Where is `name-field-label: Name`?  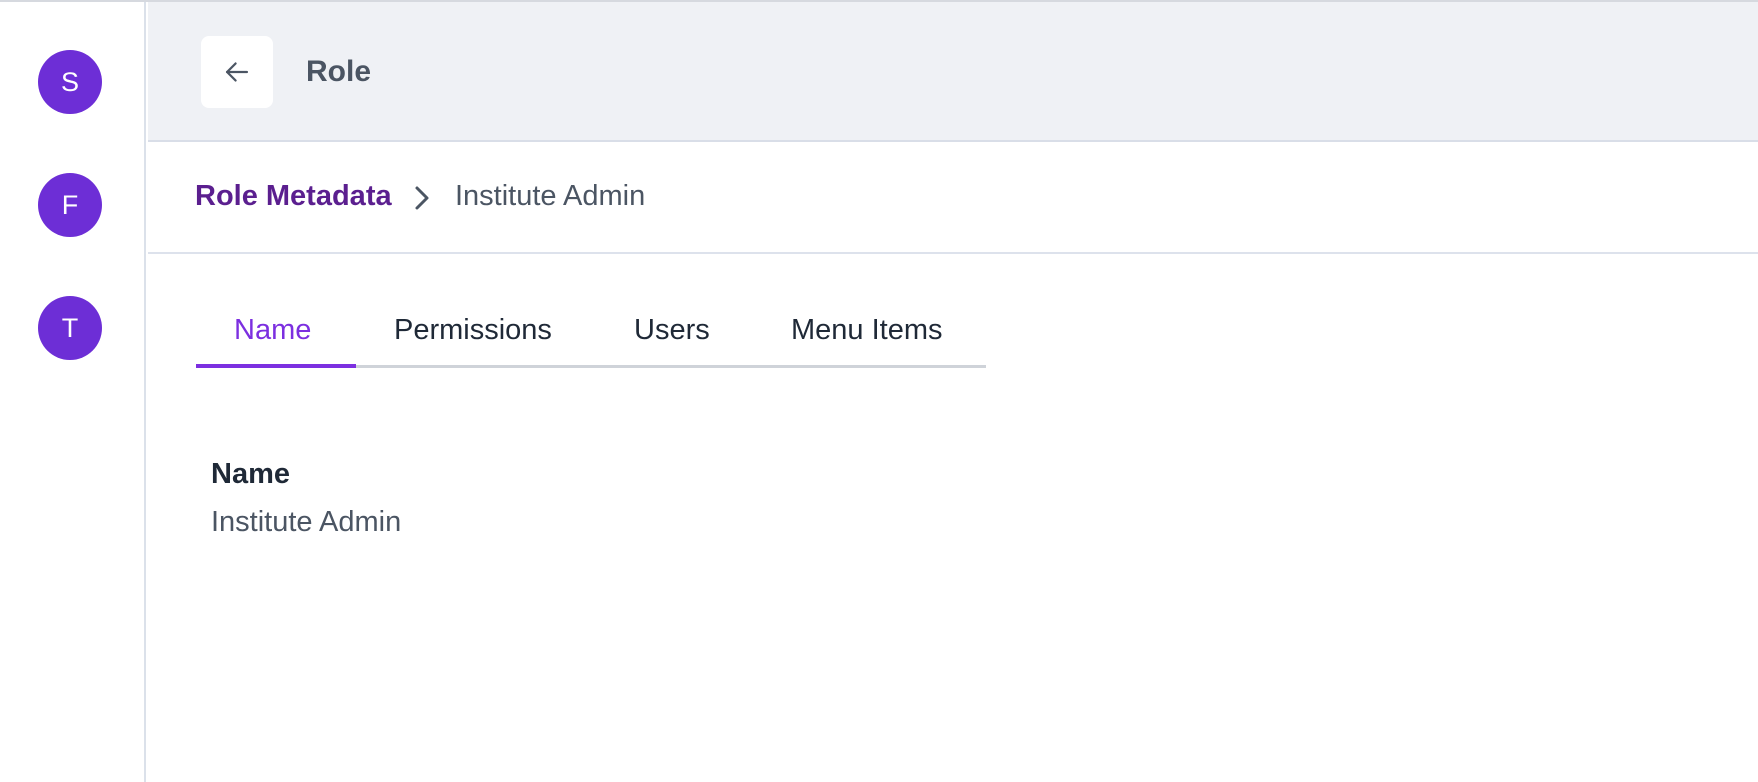 name-field-label: Name is located at coordinates (250, 474).